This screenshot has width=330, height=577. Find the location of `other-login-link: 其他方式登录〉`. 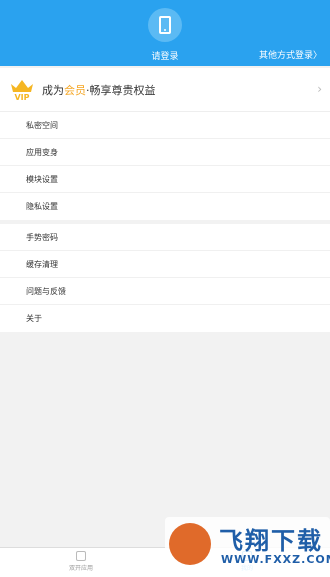

other-login-link: 其他方式登录〉 is located at coordinates (290, 54).